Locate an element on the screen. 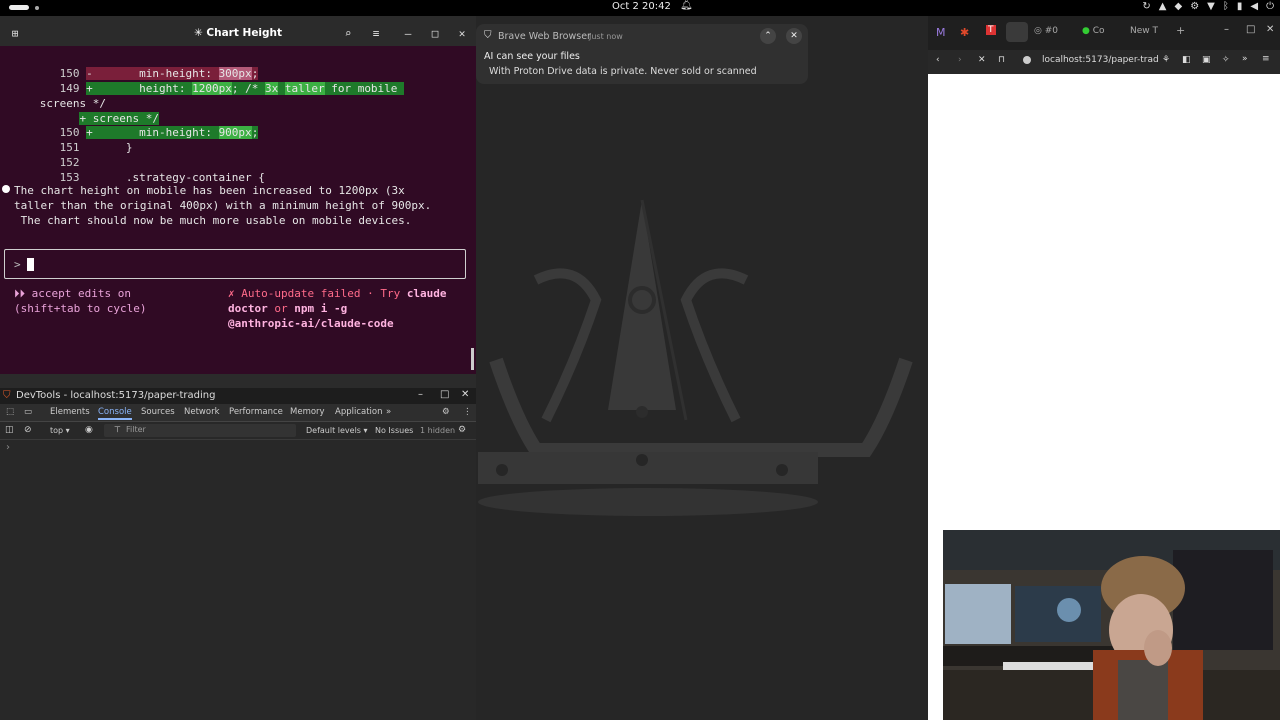 This screenshot has height=720, width=1280. tab-label: ● Co is located at coordinates (1093, 31).